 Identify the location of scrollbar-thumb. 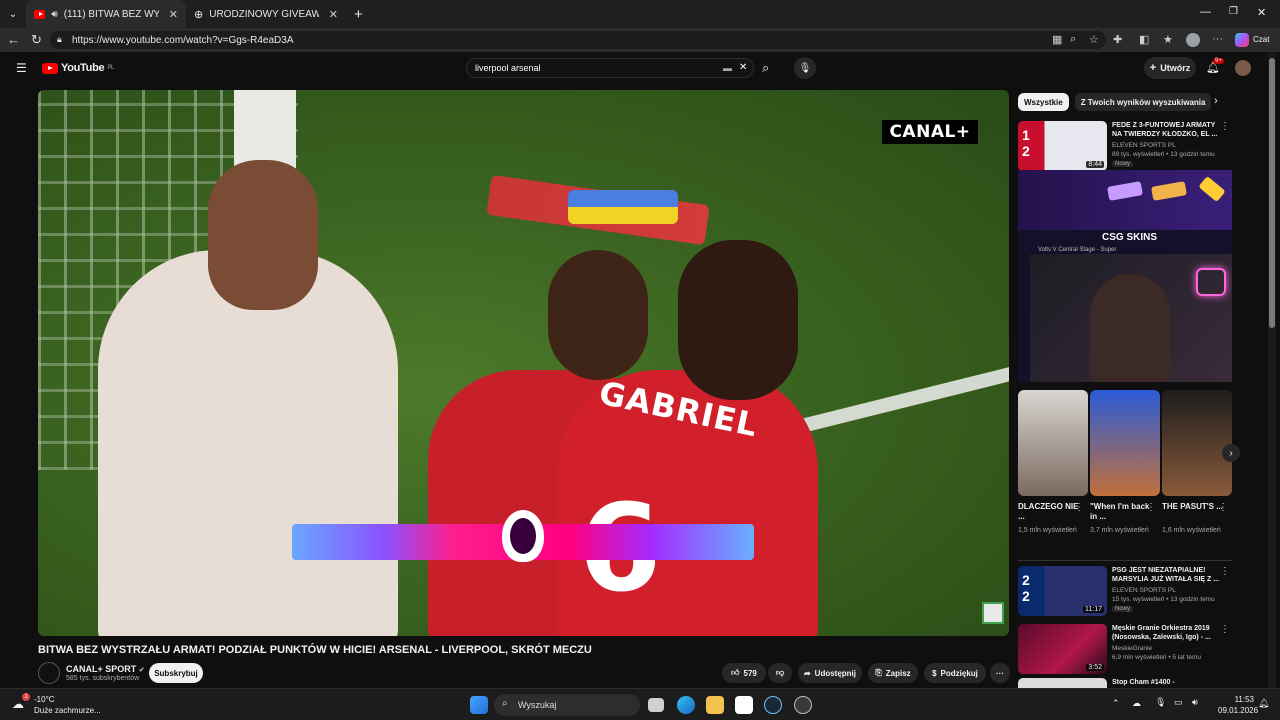
(1272, 193).